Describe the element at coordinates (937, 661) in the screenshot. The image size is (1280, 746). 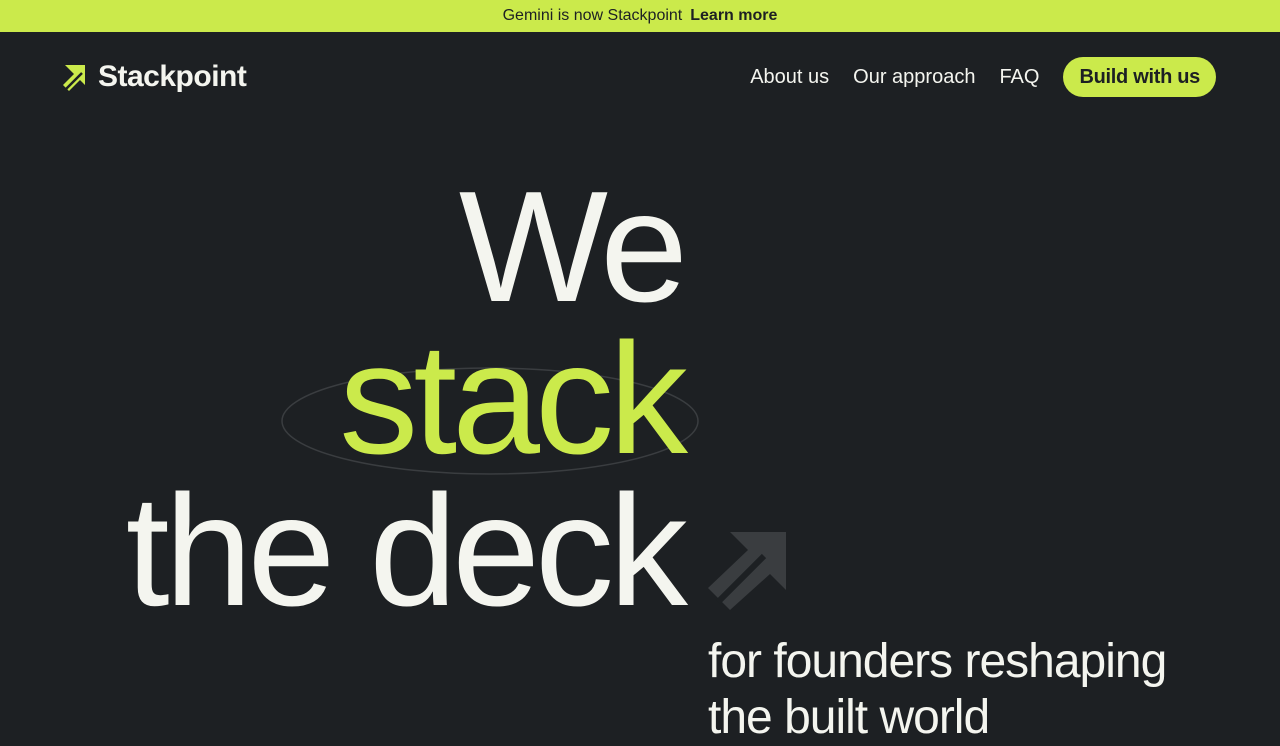
I see `hero-subtitle-line1: for founders reshaping` at that location.